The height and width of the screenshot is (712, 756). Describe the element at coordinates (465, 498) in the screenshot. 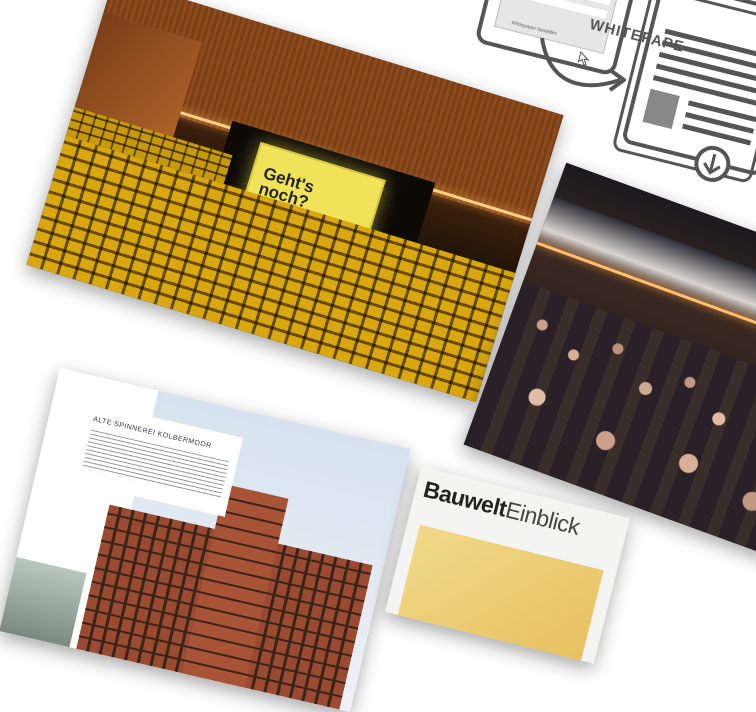

I see `magazine-brand: Bauwelt` at that location.